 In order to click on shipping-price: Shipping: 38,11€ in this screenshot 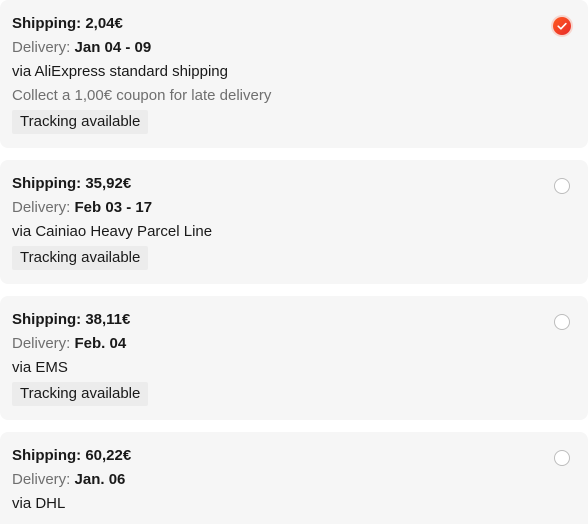, I will do `click(71, 319)`.